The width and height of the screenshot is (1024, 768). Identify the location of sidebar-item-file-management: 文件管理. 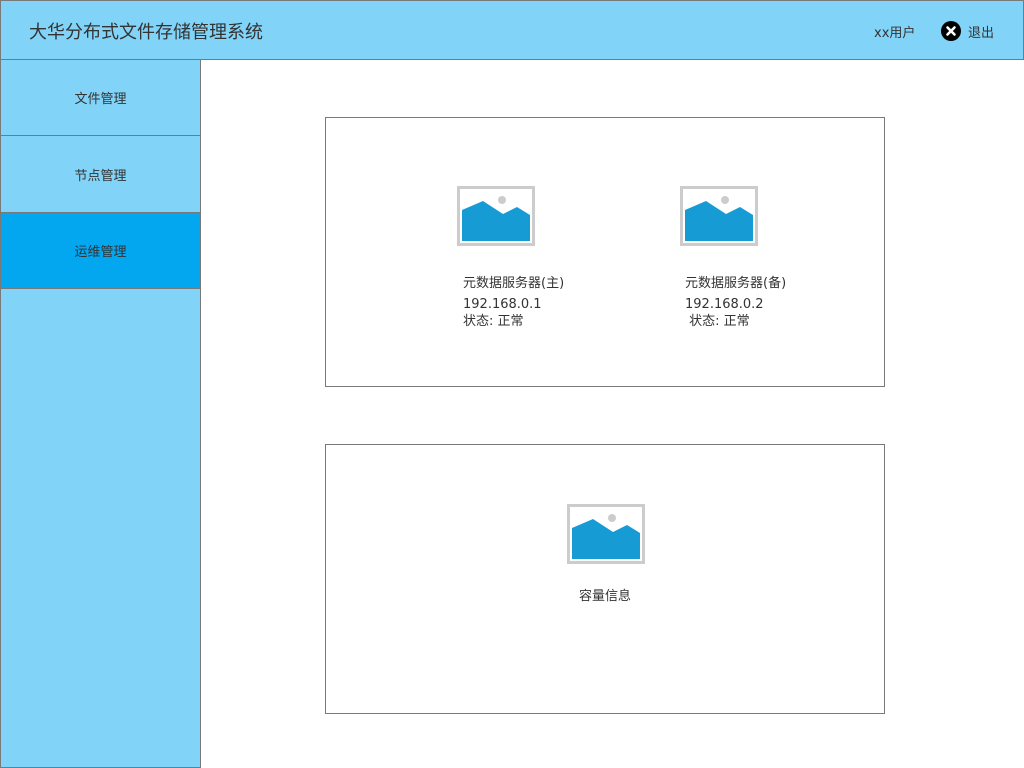
(100, 98).